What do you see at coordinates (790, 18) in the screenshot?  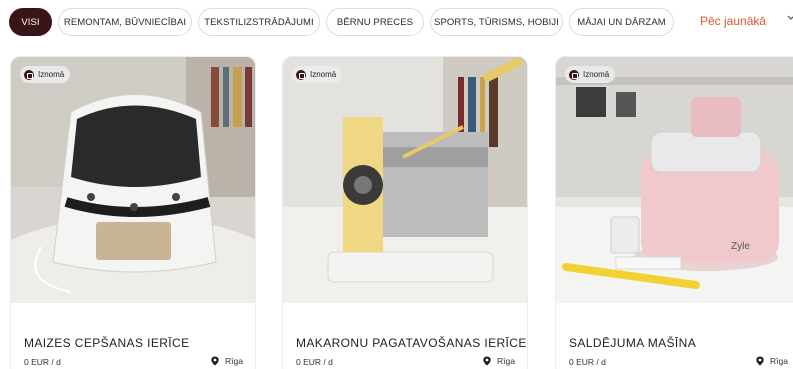 I see `chevron-down-icon` at bounding box center [790, 18].